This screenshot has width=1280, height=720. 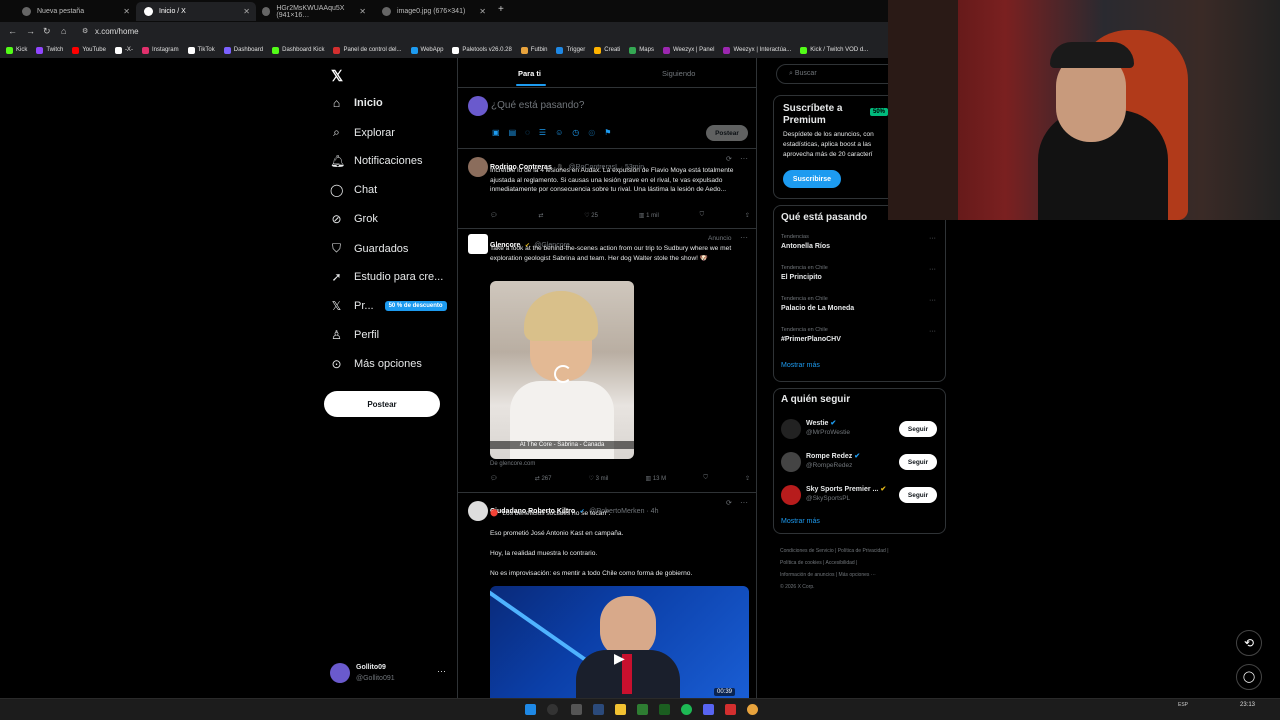 What do you see at coordinates (375, 364) in the screenshot?
I see `sidebar-item-más-opciones: ⊙ Más opciones` at bounding box center [375, 364].